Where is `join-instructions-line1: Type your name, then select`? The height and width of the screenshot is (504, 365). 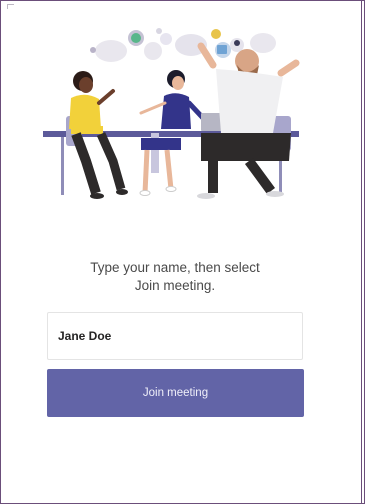
join-instructions-line1: Type your name, then select is located at coordinates (175, 267).